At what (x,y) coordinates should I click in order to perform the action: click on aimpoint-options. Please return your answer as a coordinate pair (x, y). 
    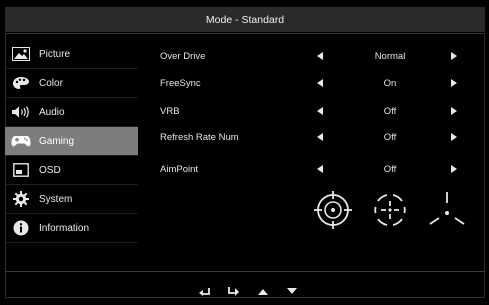
    Looking at the image, I should click on (393, 211).